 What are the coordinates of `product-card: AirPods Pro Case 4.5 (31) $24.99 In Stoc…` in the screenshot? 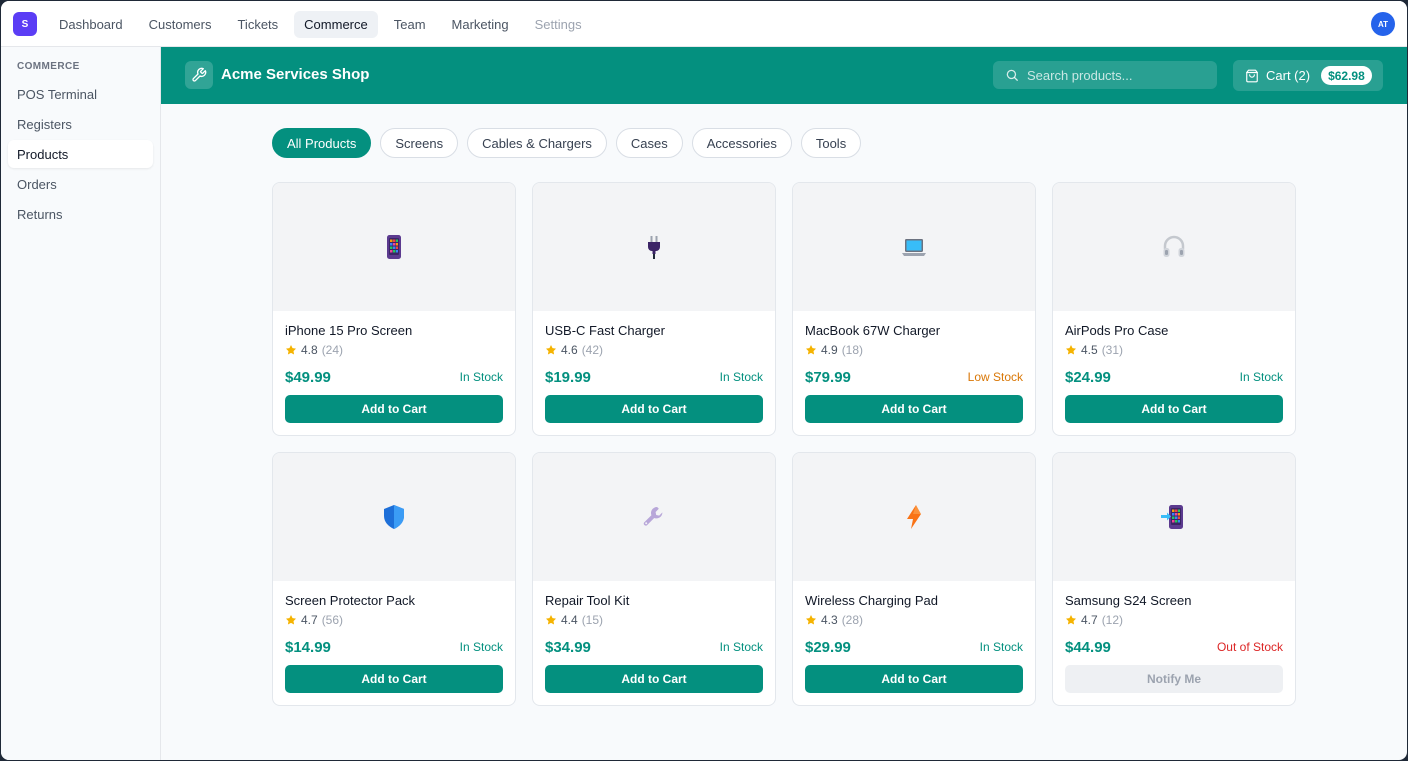 It's located at (1174, 309).